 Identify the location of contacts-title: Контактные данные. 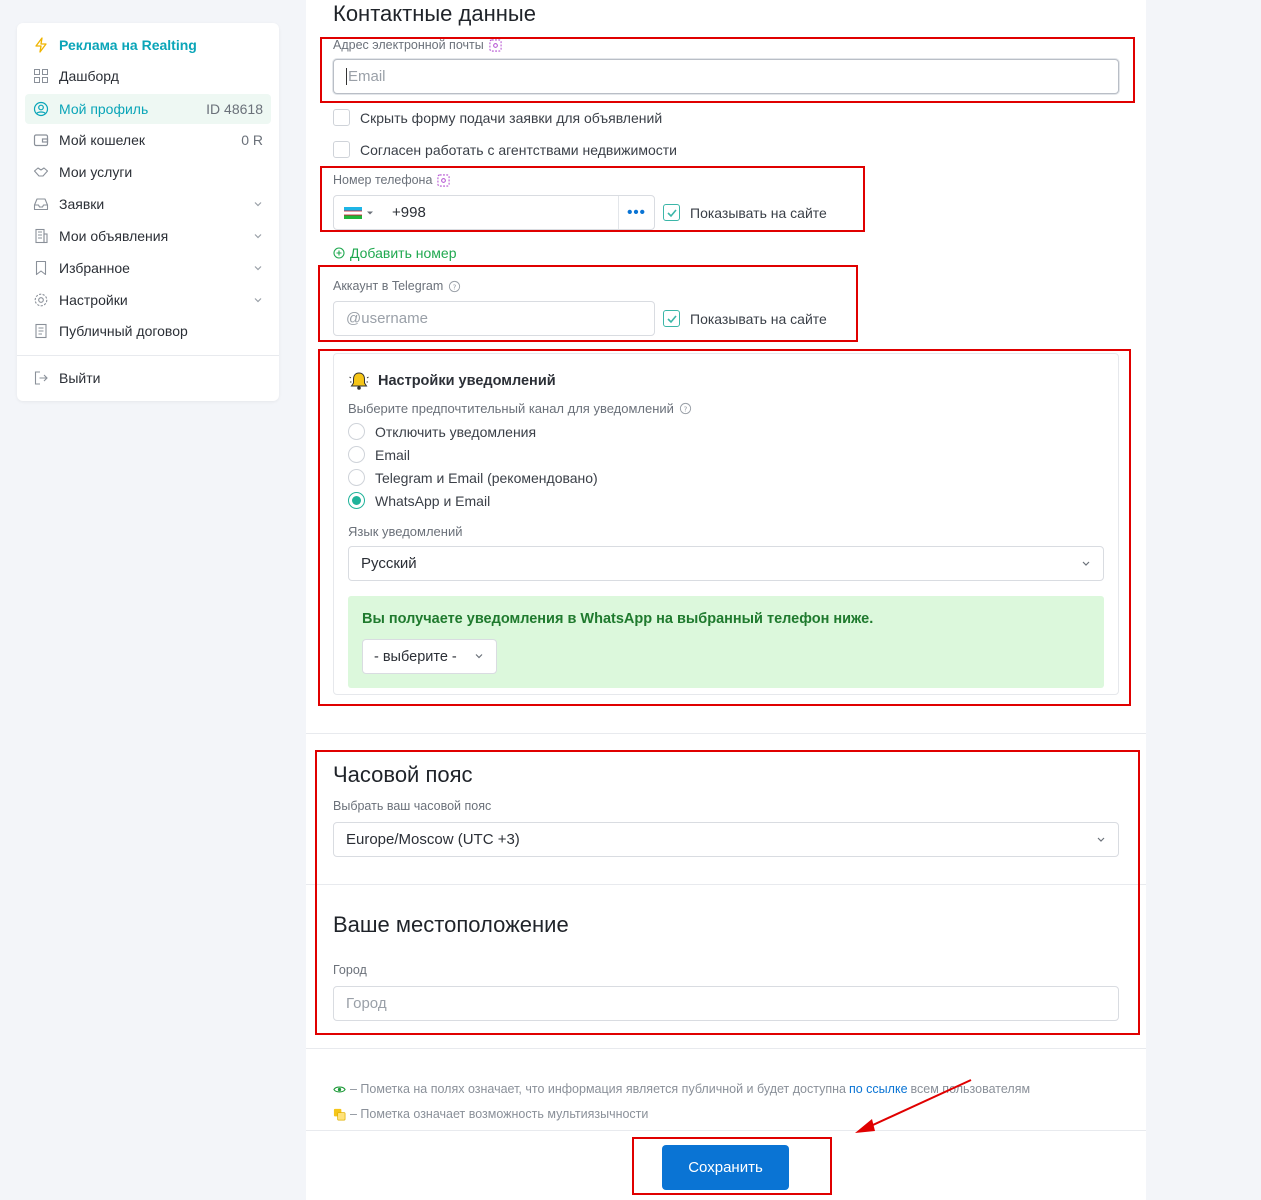
(434, 13).